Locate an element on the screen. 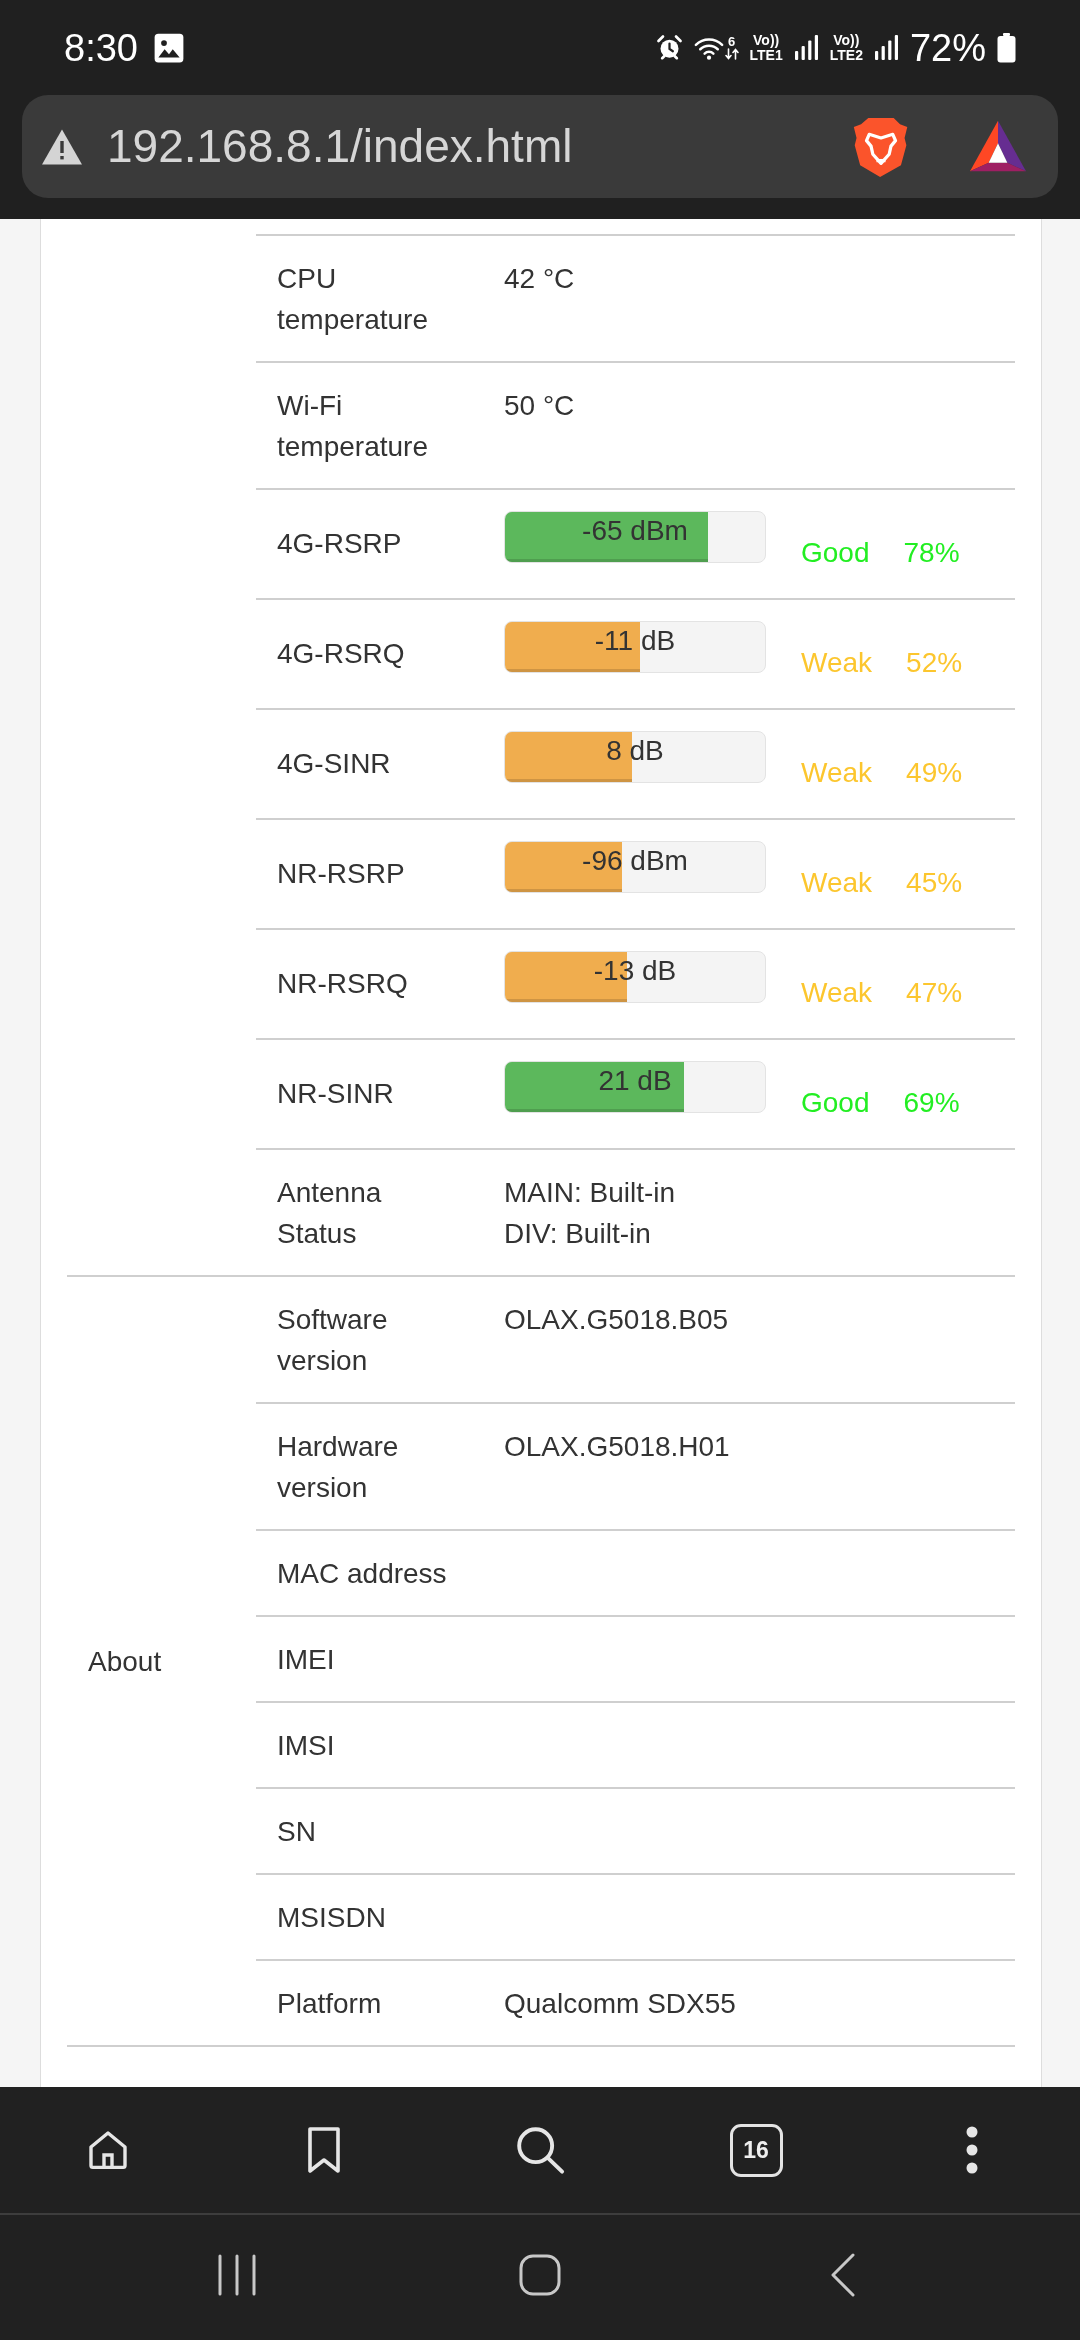 This screenshot has width=1080, height=2340. info-label: SN is located at coordinates (296, 1832).